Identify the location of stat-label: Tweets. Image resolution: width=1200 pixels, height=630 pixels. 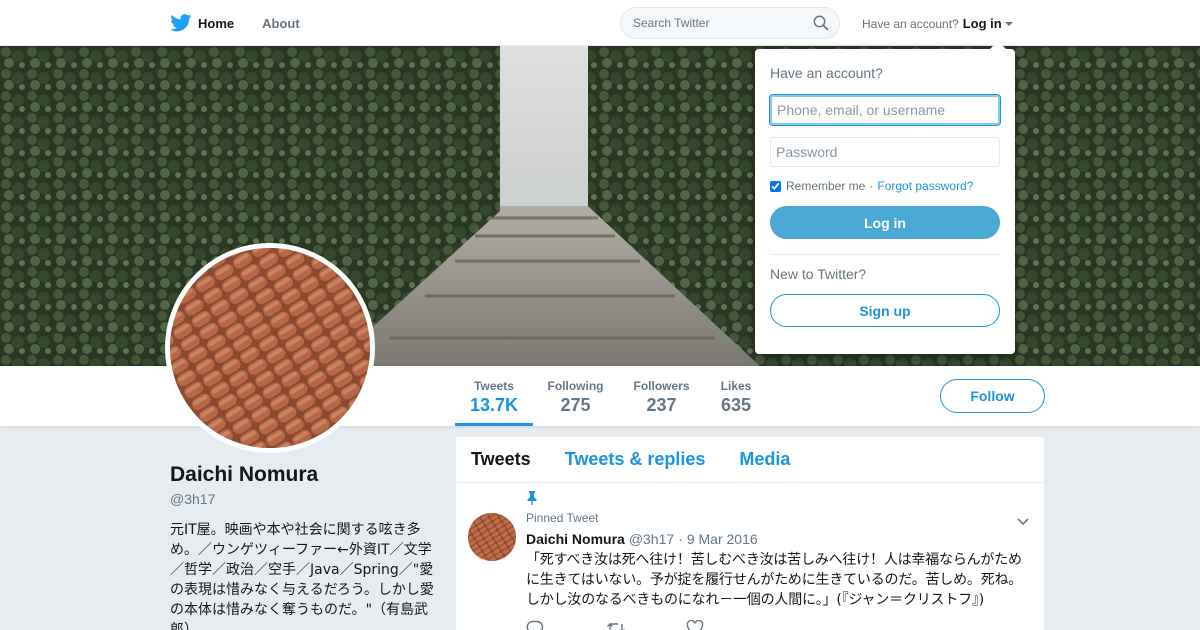
(494, 386).